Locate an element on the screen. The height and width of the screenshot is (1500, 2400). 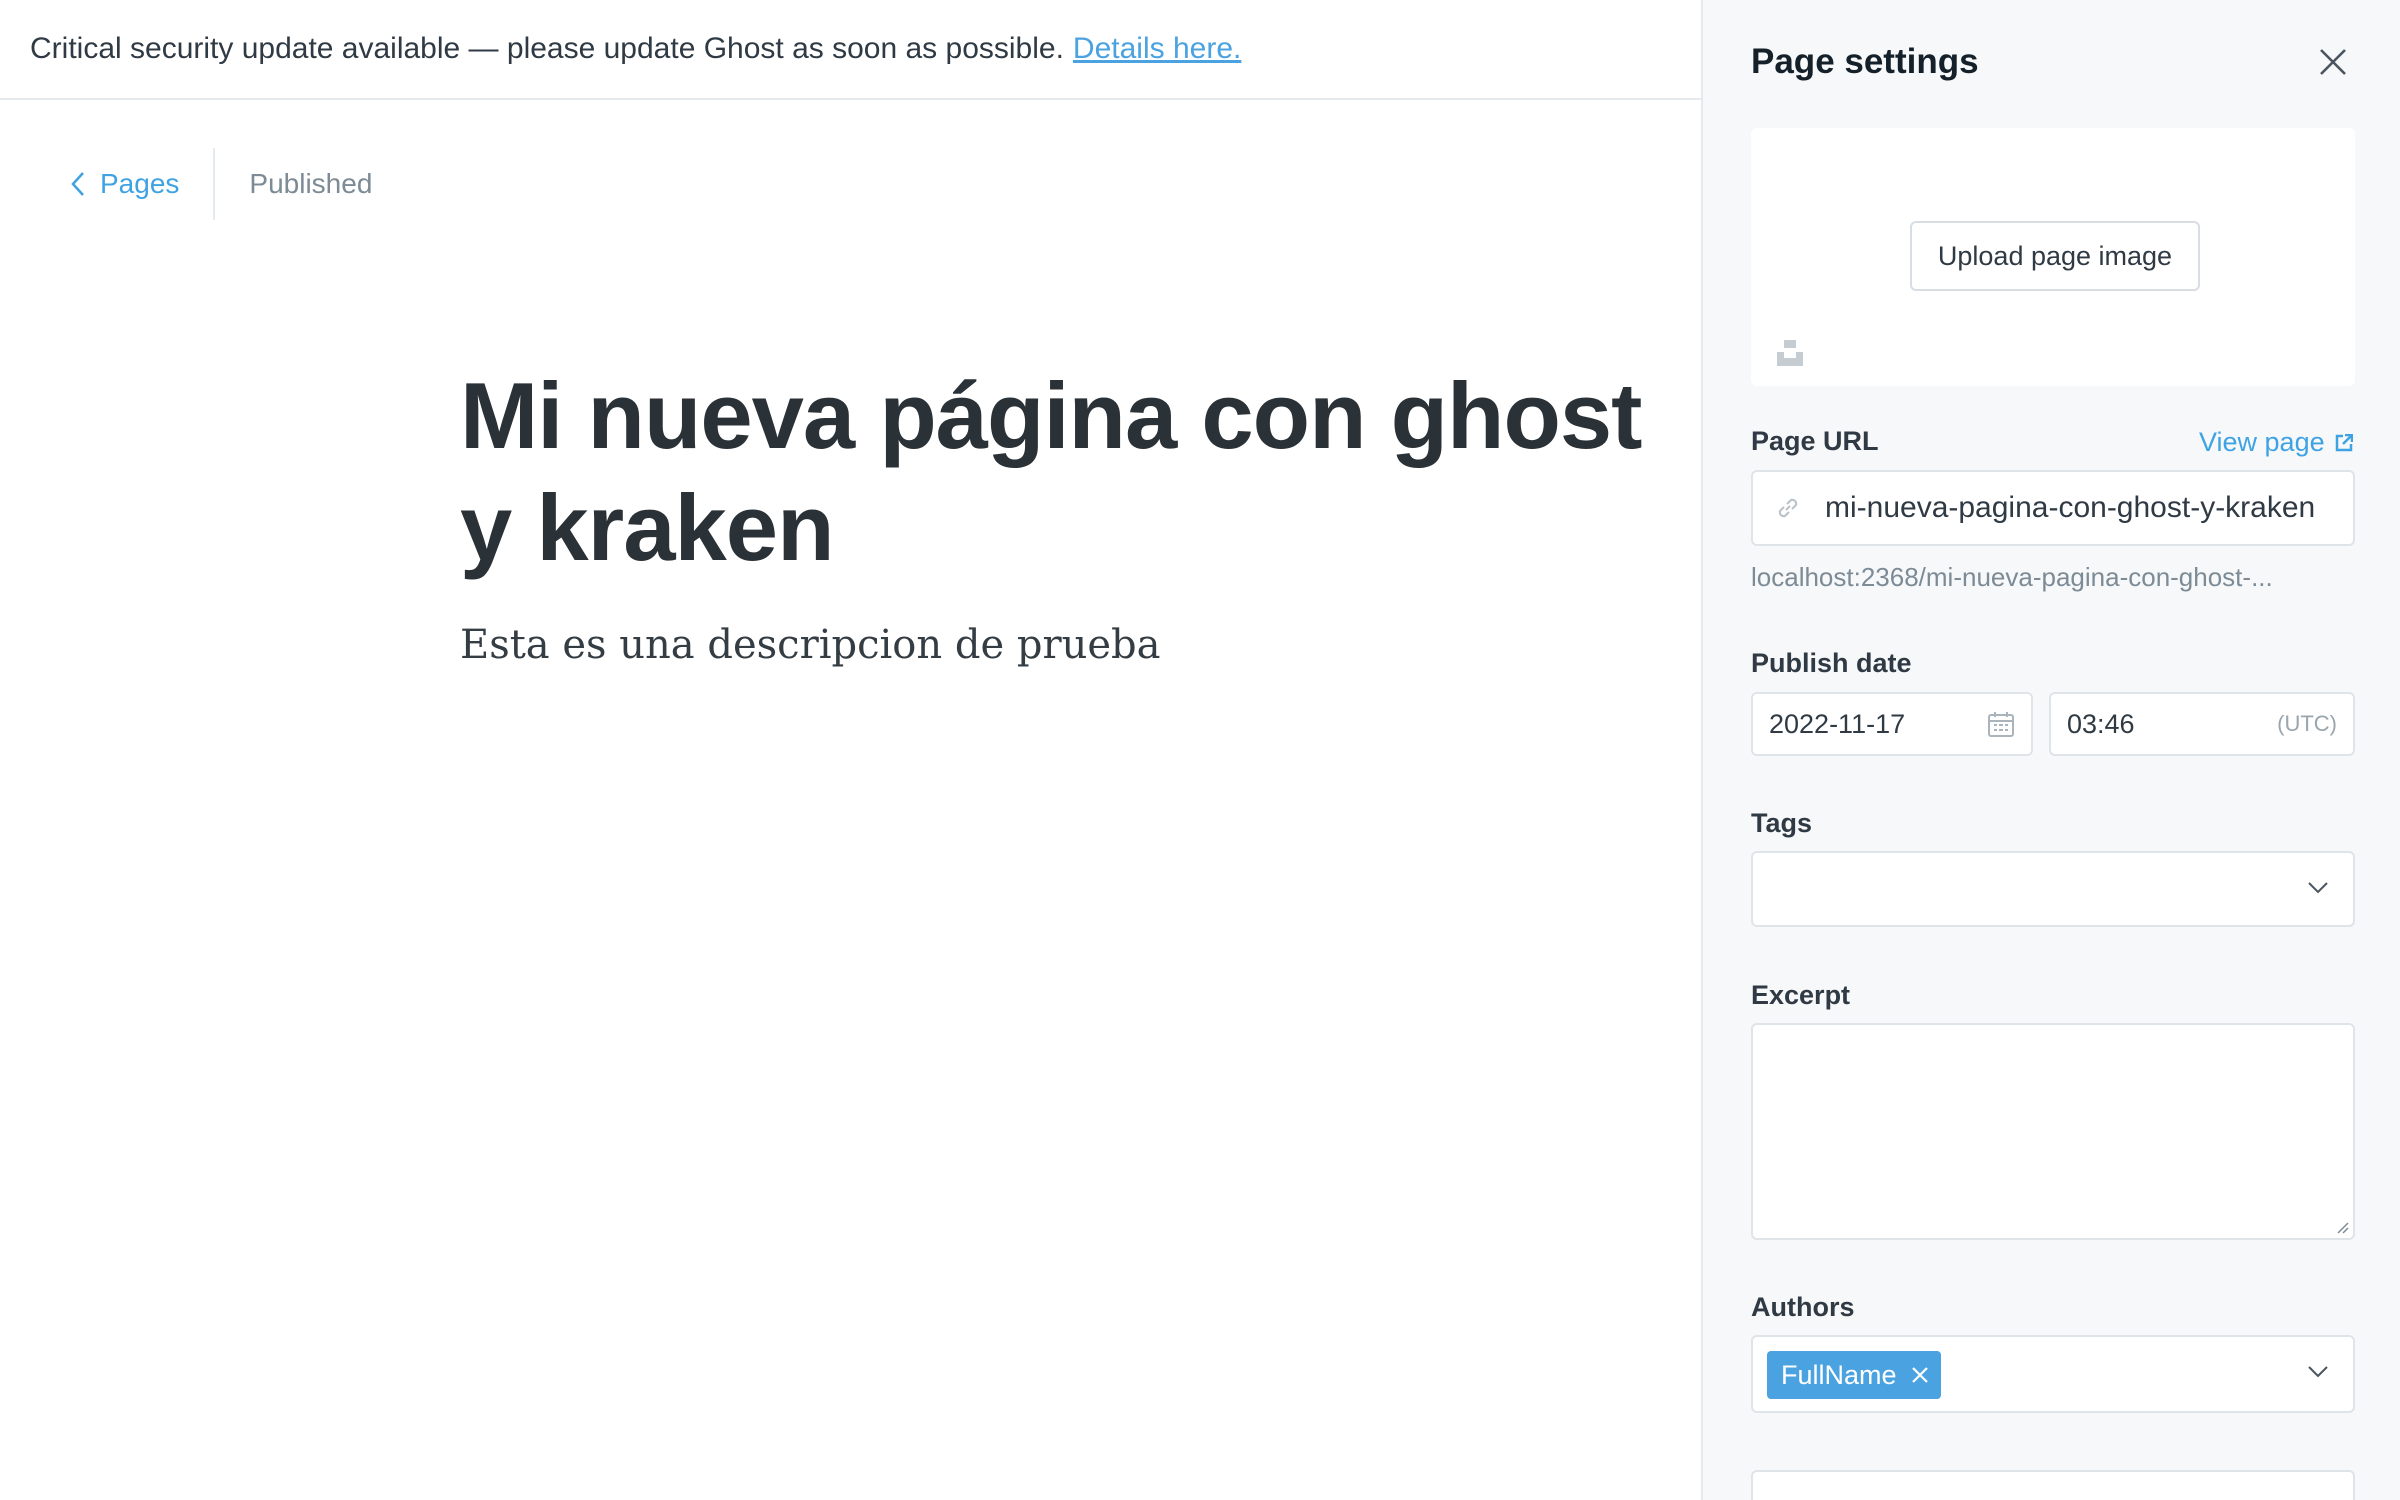
back-link-label: Pages is located at coordinates (140, 183).